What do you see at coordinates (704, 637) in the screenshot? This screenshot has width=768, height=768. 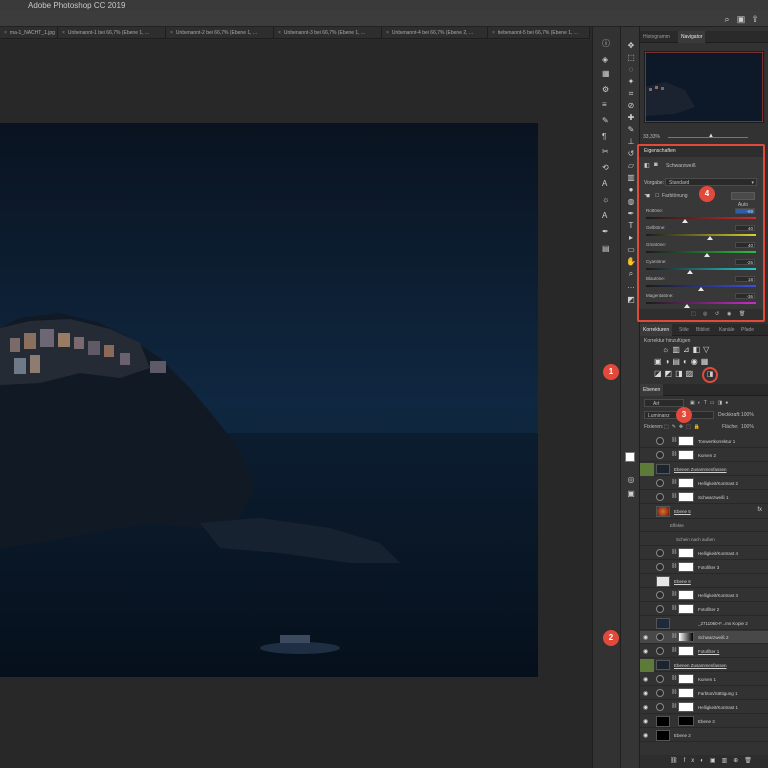 I see `layer-row: ◉ ⛓ Schwarzweiß 2` at bounding box center [704, 637].